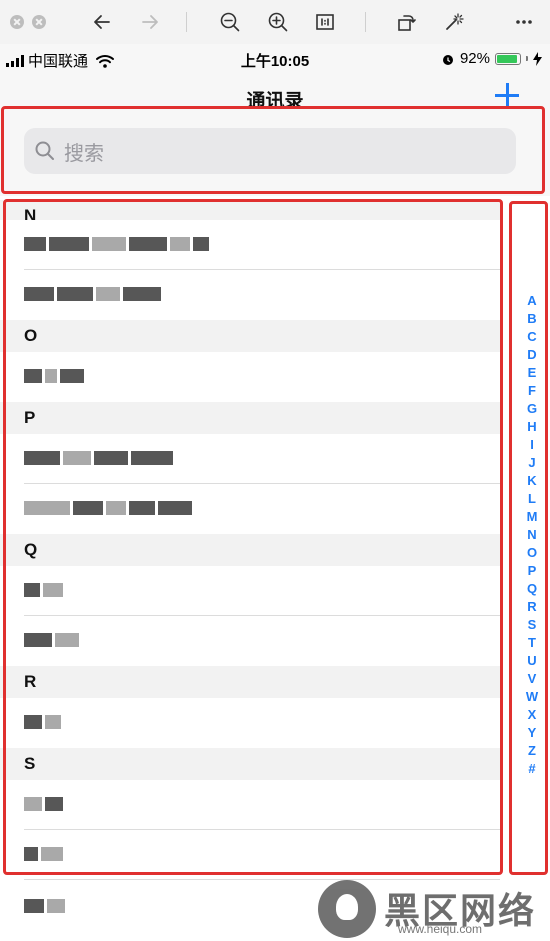 Image resolution: width=550 pixels, height=941 pixels. Describe the element at coordinates (474, 58) in the screenshot. I see `battery-percent: 92%` at that location.